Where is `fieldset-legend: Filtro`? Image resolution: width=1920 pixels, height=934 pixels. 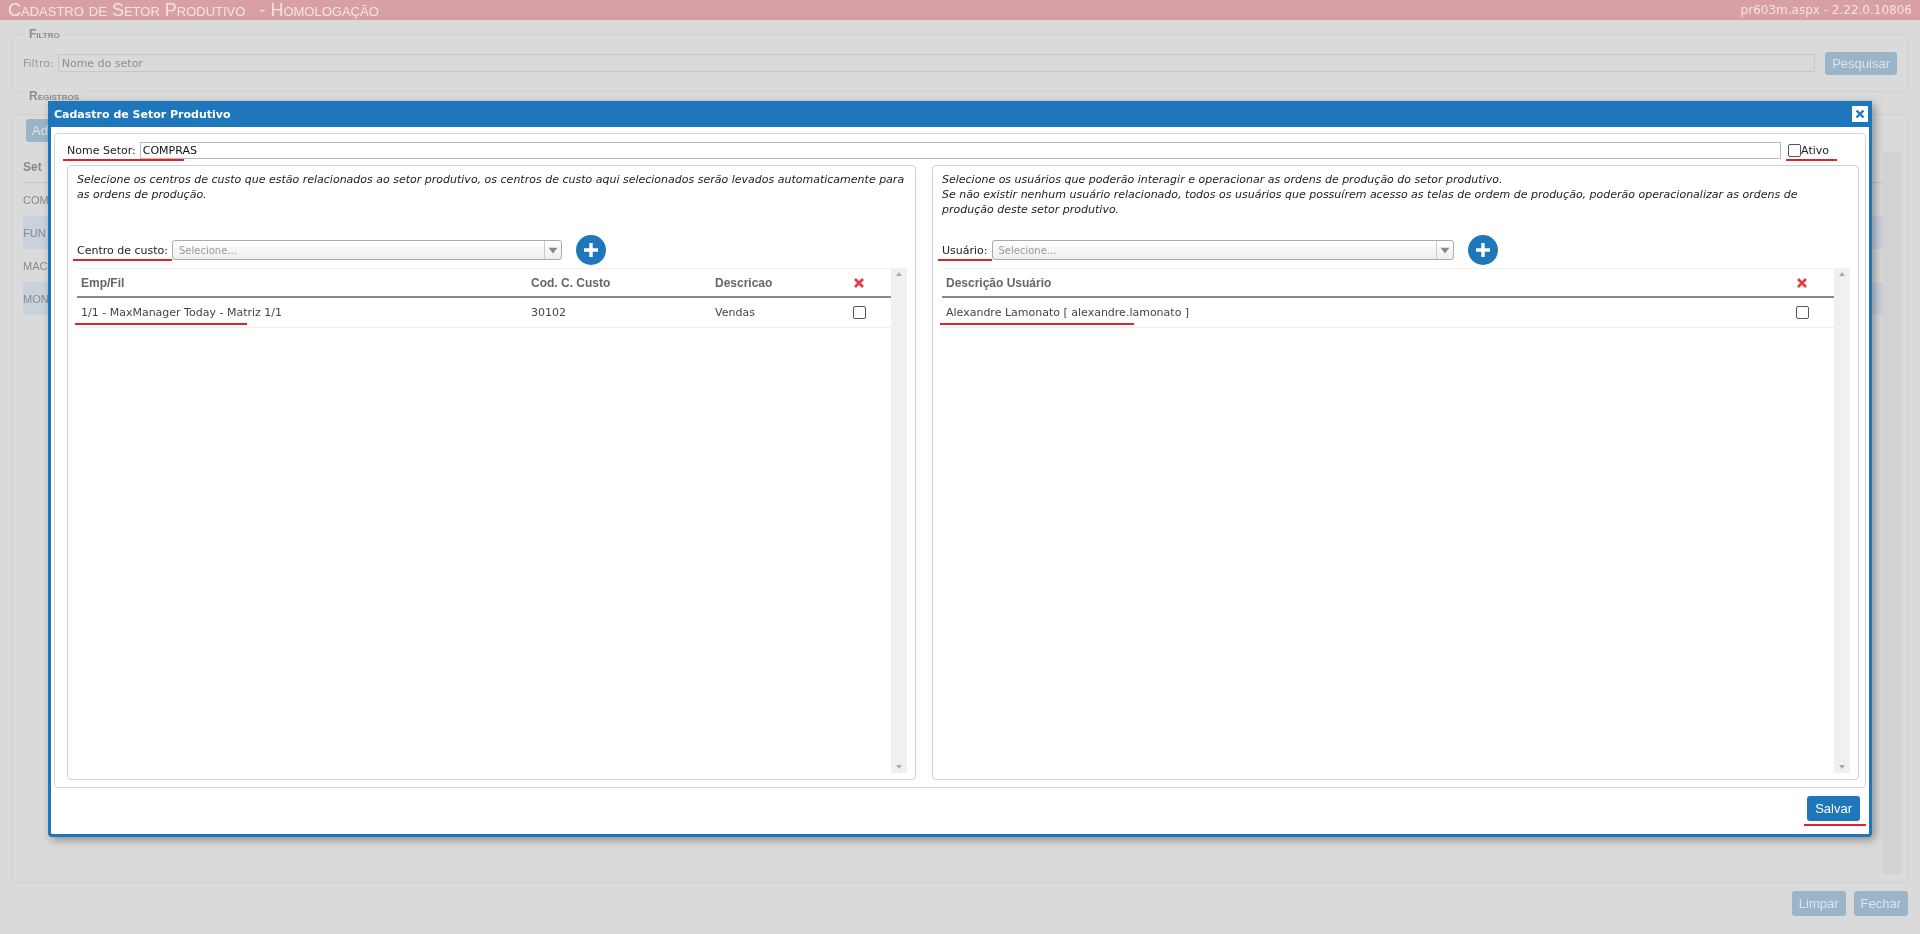
fieldset-legend: Filtro is located at coordinates (44, 34).